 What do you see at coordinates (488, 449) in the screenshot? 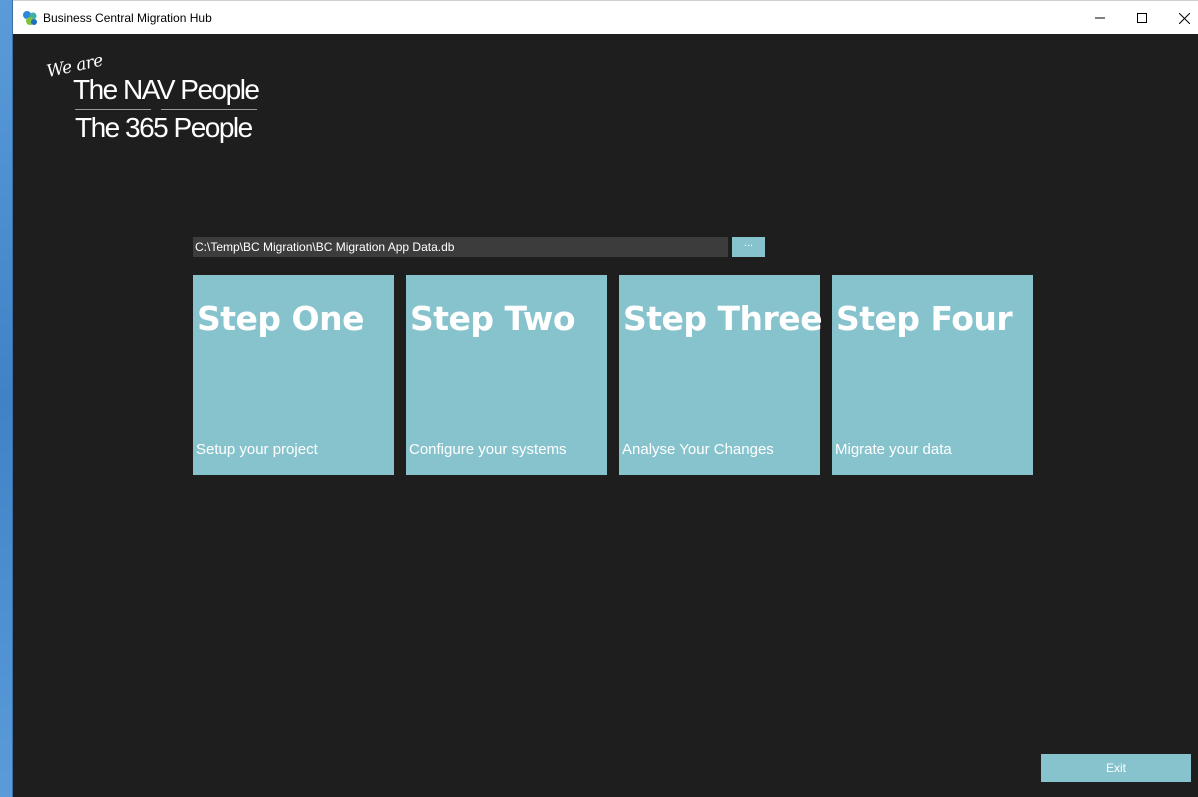
I see `step-subtitle: Configure your systems` at bounding box center [488, 449].